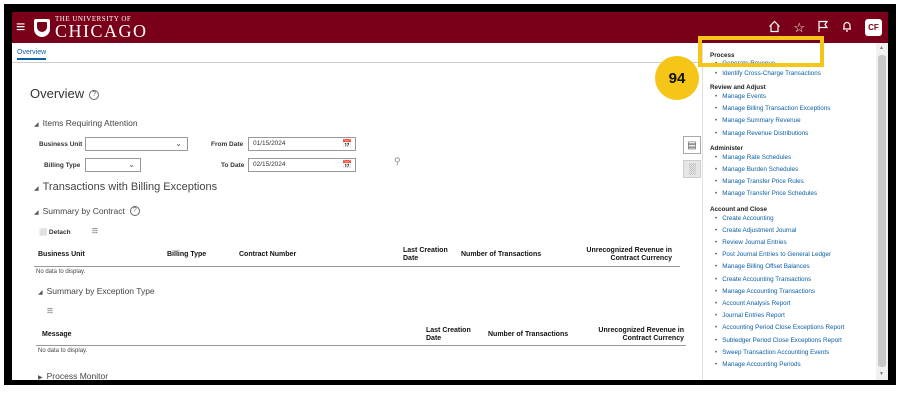  I want to click on step-number-badge: 94, so click(677, 78).